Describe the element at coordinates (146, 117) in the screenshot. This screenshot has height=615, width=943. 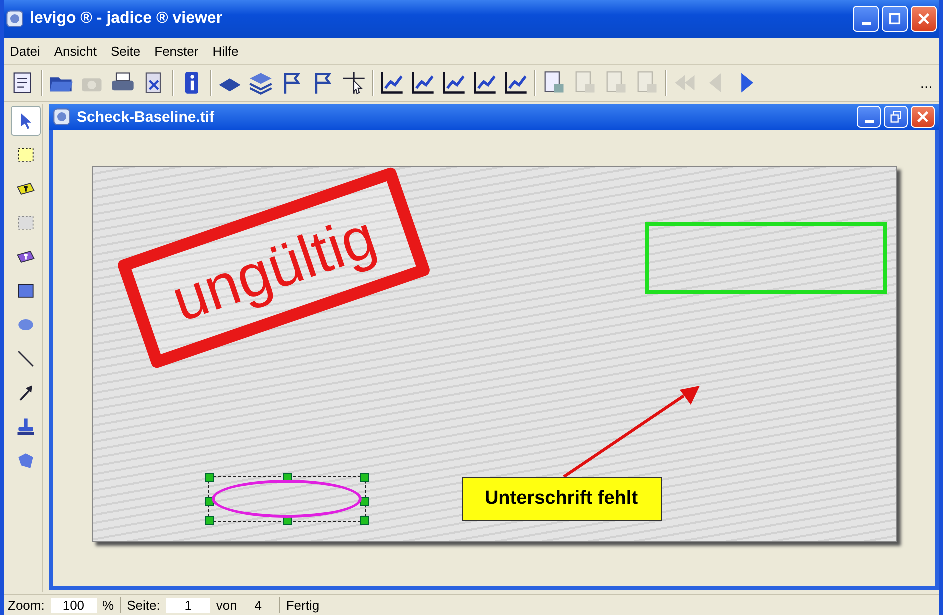
I see `document-title: Scheck-Baseline.tif` at that location.